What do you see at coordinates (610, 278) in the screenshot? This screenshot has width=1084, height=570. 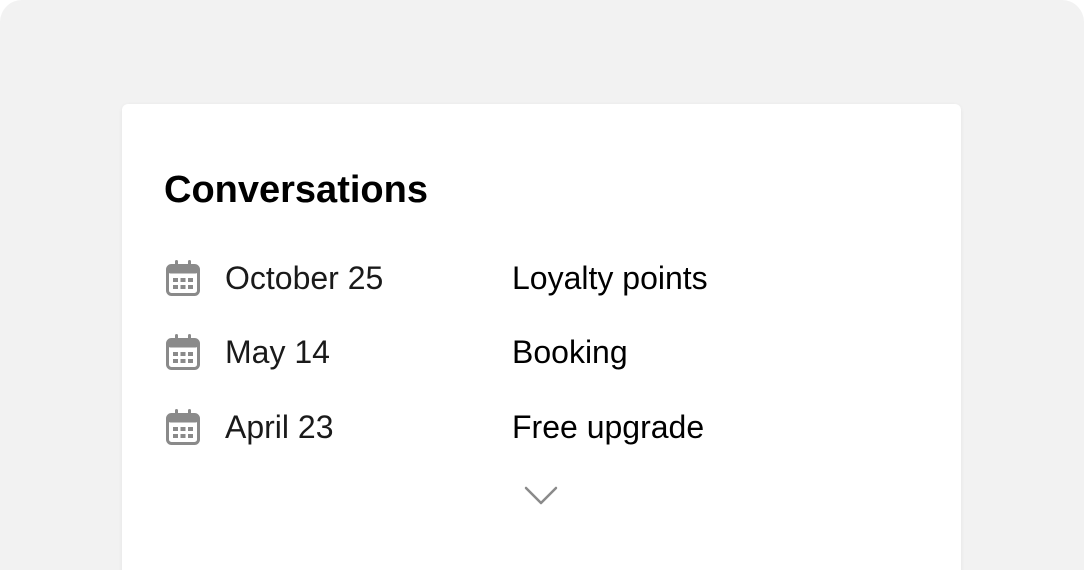 I see `conversation-topic: Loyalty points` at bounding box center [610, 278].